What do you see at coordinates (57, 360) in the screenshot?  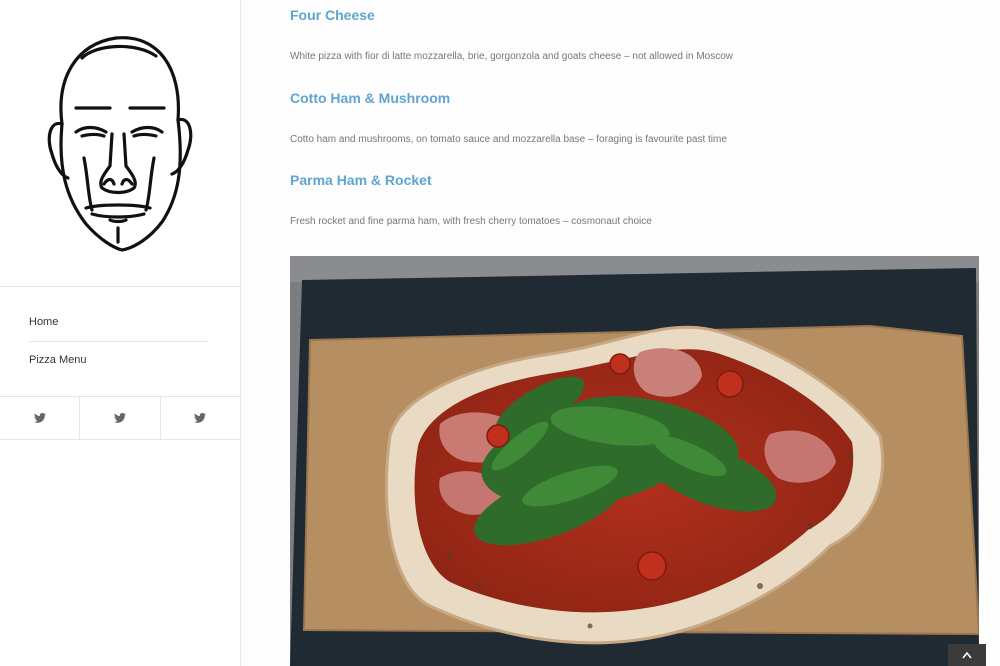 I see `nav-item-pizza-menu: Pizza Menu` at bounding box center [57, 360].